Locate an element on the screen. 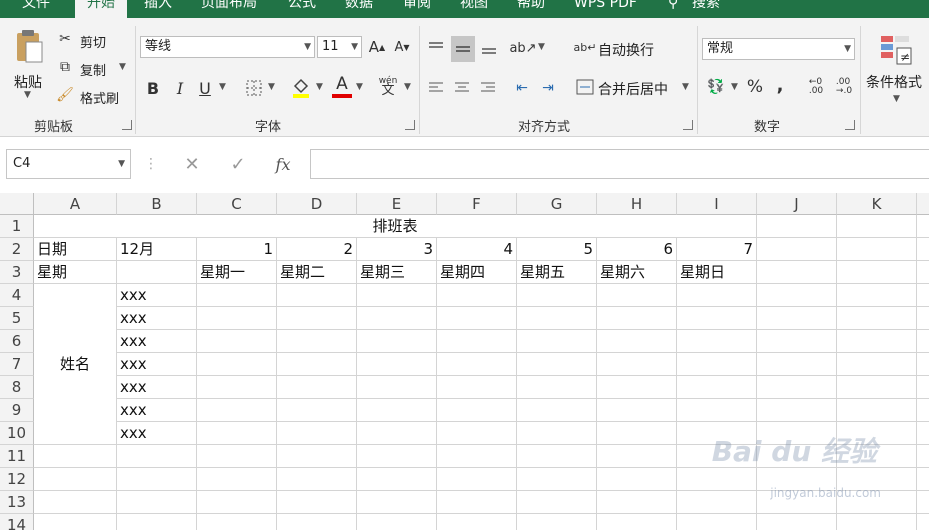  cell-d13 is located at coordinates (317, 502).